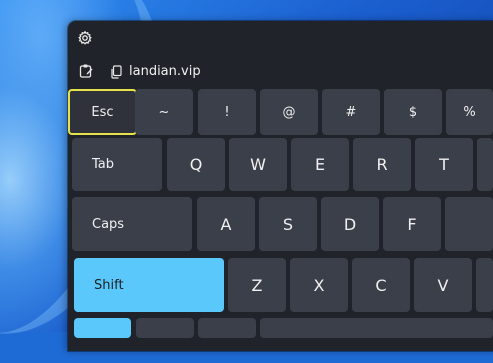 Image resolution: width=493 pixels, height=363 pixels. I want to click on key-r: R, so click(382, 164).